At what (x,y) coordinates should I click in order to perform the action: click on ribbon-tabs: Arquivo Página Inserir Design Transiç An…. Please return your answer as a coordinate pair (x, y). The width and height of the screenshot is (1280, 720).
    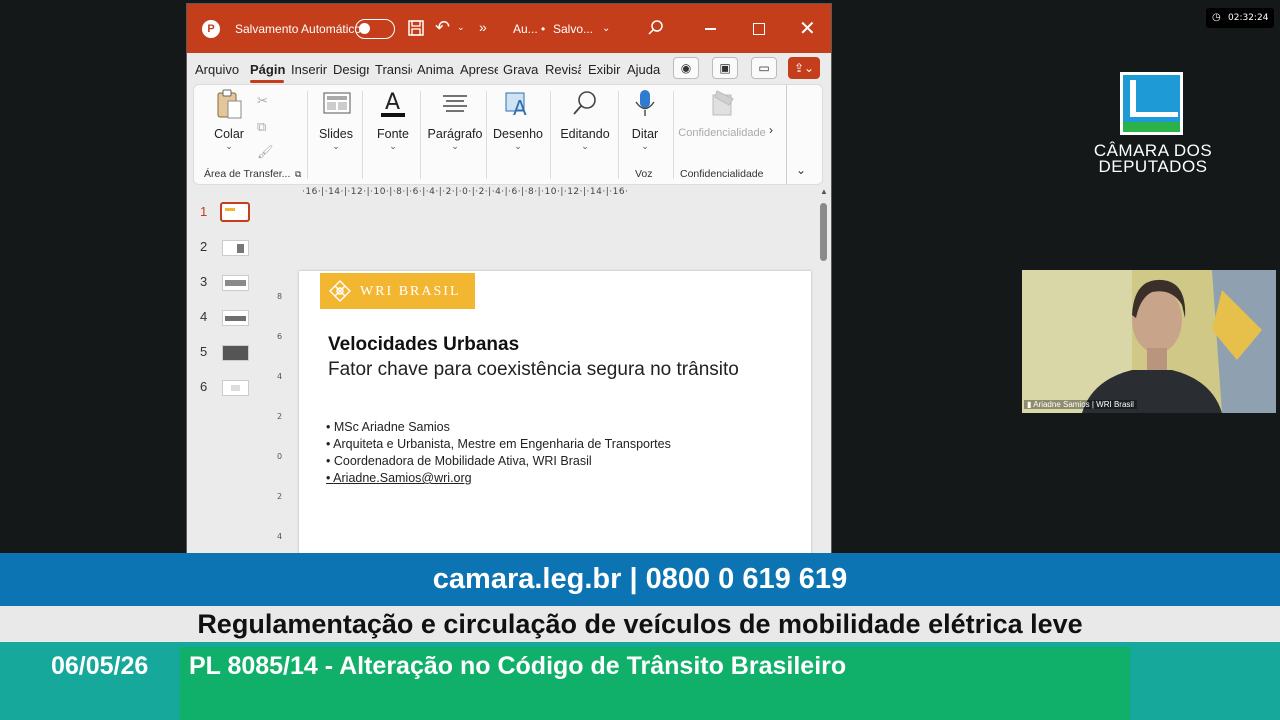
    Looking at the image, I should click on (509, 68).